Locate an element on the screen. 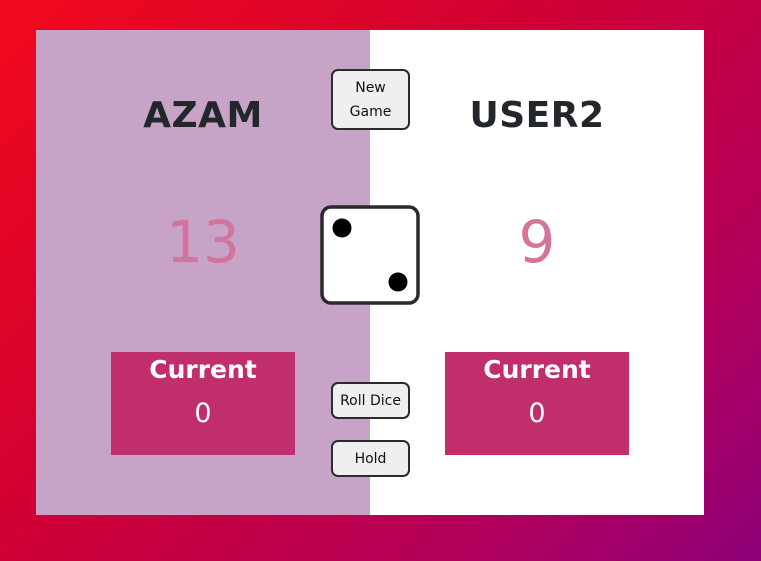  player-2-current-box: Current 0 is located at coordinates (537, 403).